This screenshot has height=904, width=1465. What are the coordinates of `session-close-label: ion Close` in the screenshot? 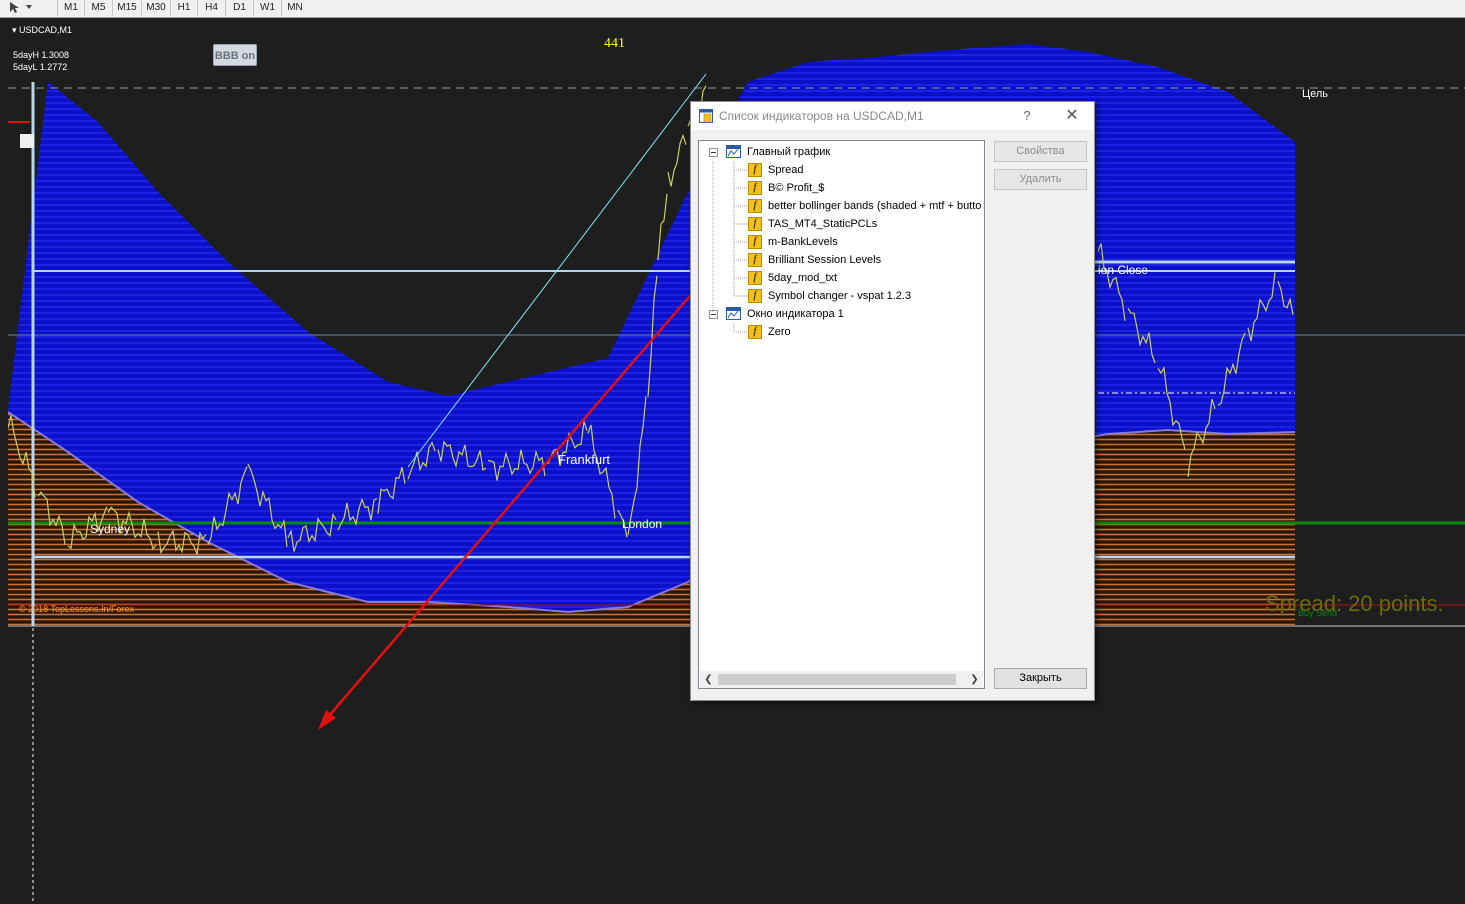 It's located at (1123, 270).